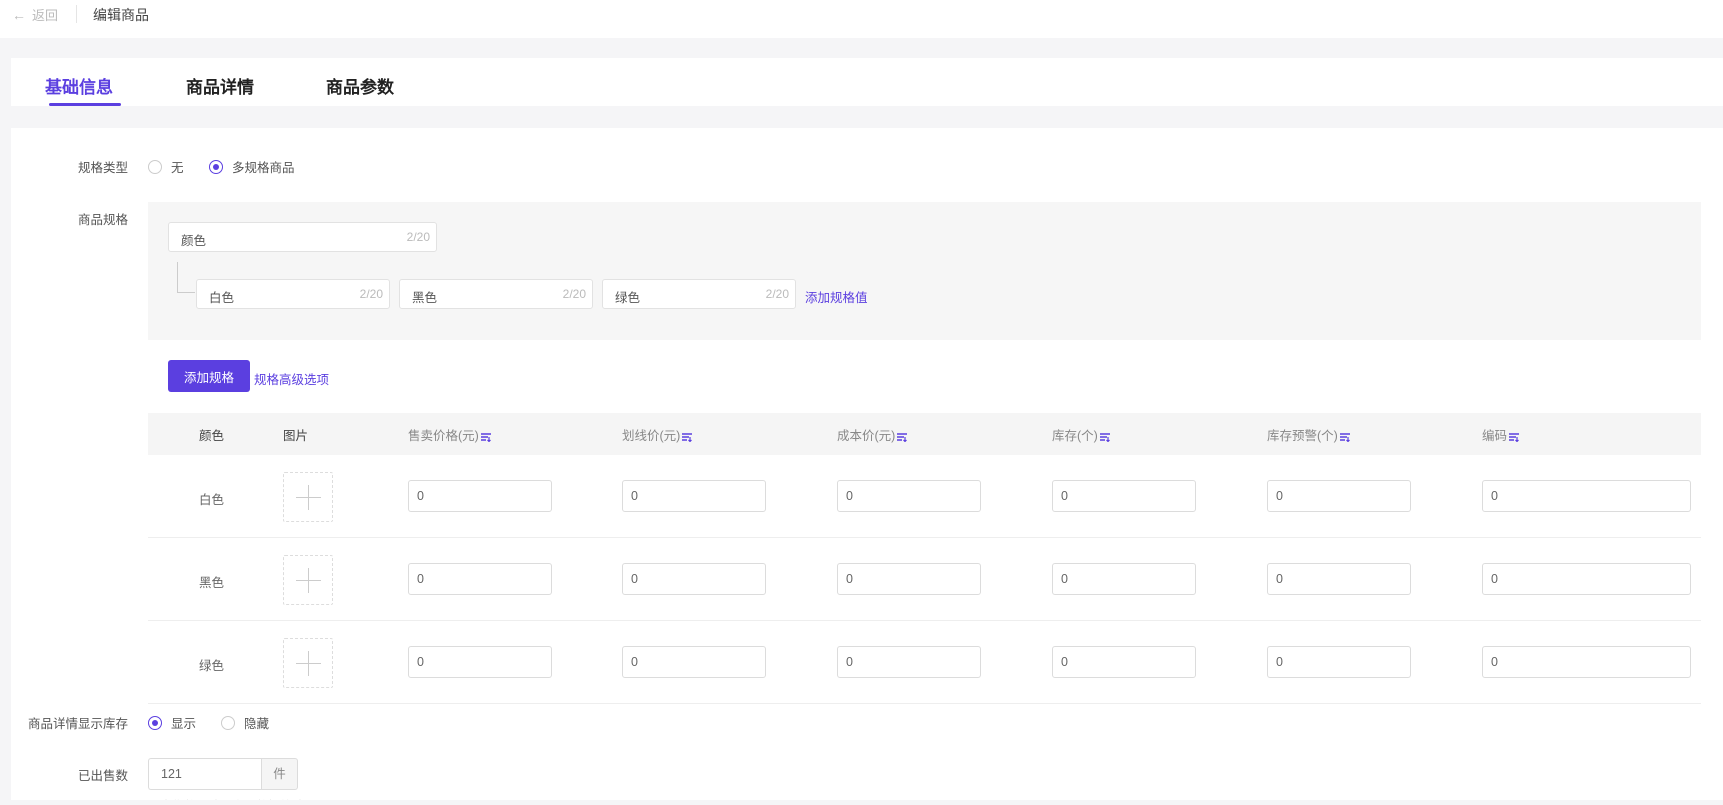  What do you see at coordinates (360, 85) in the screenshot?
I see `tab-product-params: 商品参数` at bounding box center [360, 85].